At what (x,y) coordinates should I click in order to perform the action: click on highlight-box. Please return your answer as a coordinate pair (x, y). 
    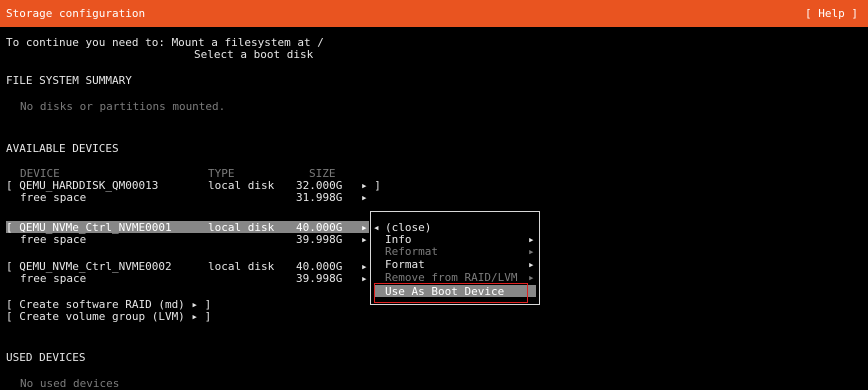
    Looking at the image, I should click on (451, 293).